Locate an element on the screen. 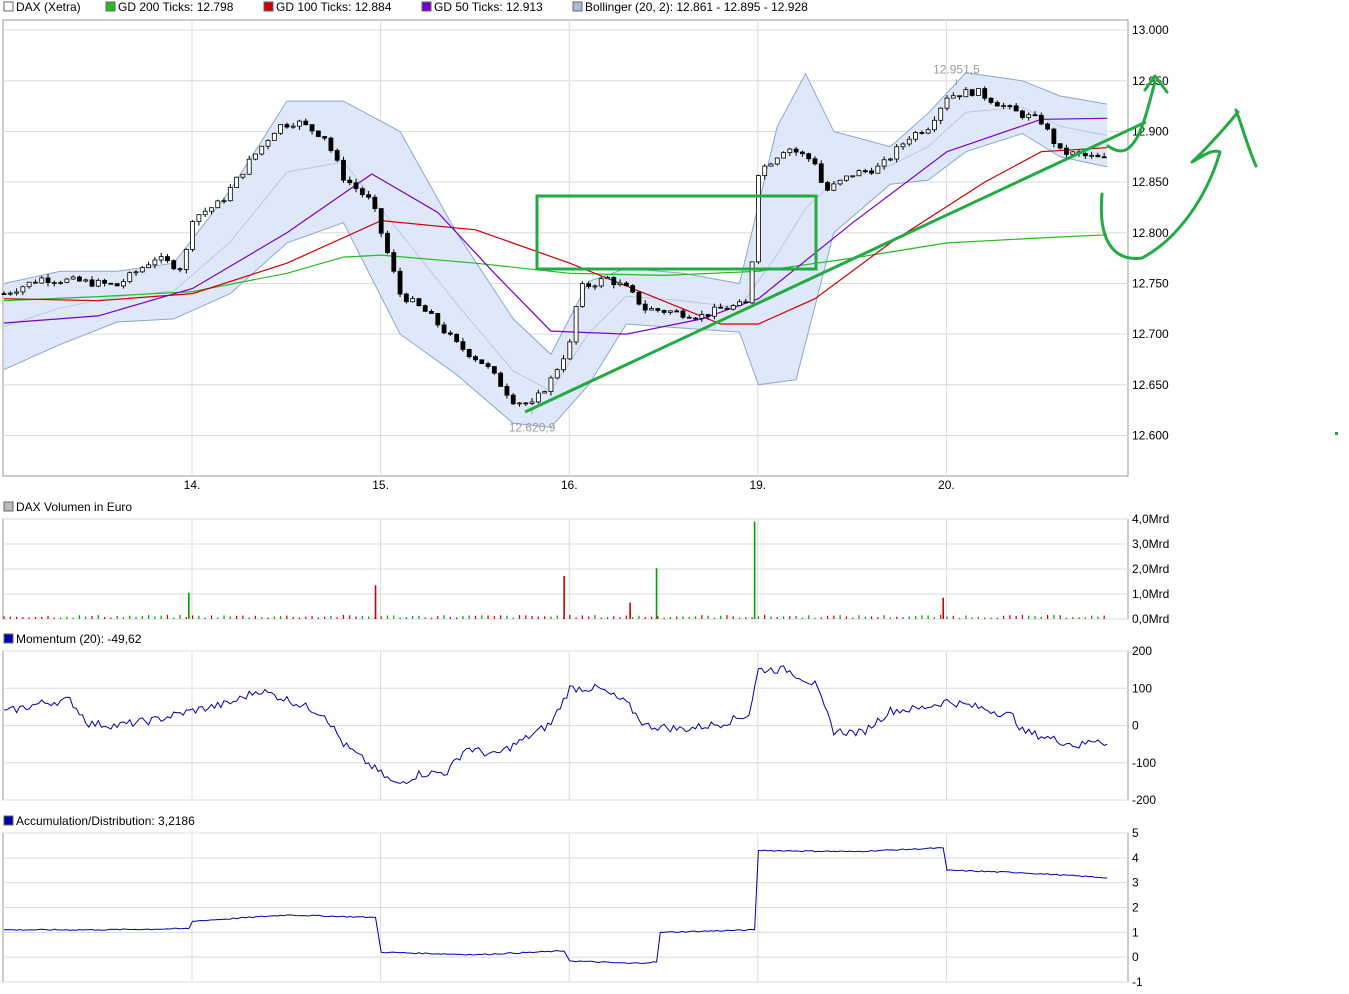 The image size is (1349, 994). ad-ytick-label: 4 is located at coordinates (1135, 858).